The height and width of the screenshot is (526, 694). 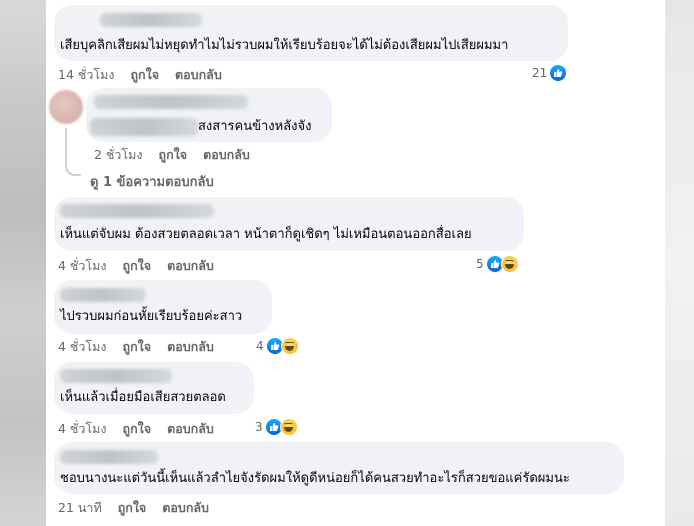 I want to click on comment-text: เห็นแล้วเมื่อยมือเสียสวยตลอด, so click(x=143, y=397).